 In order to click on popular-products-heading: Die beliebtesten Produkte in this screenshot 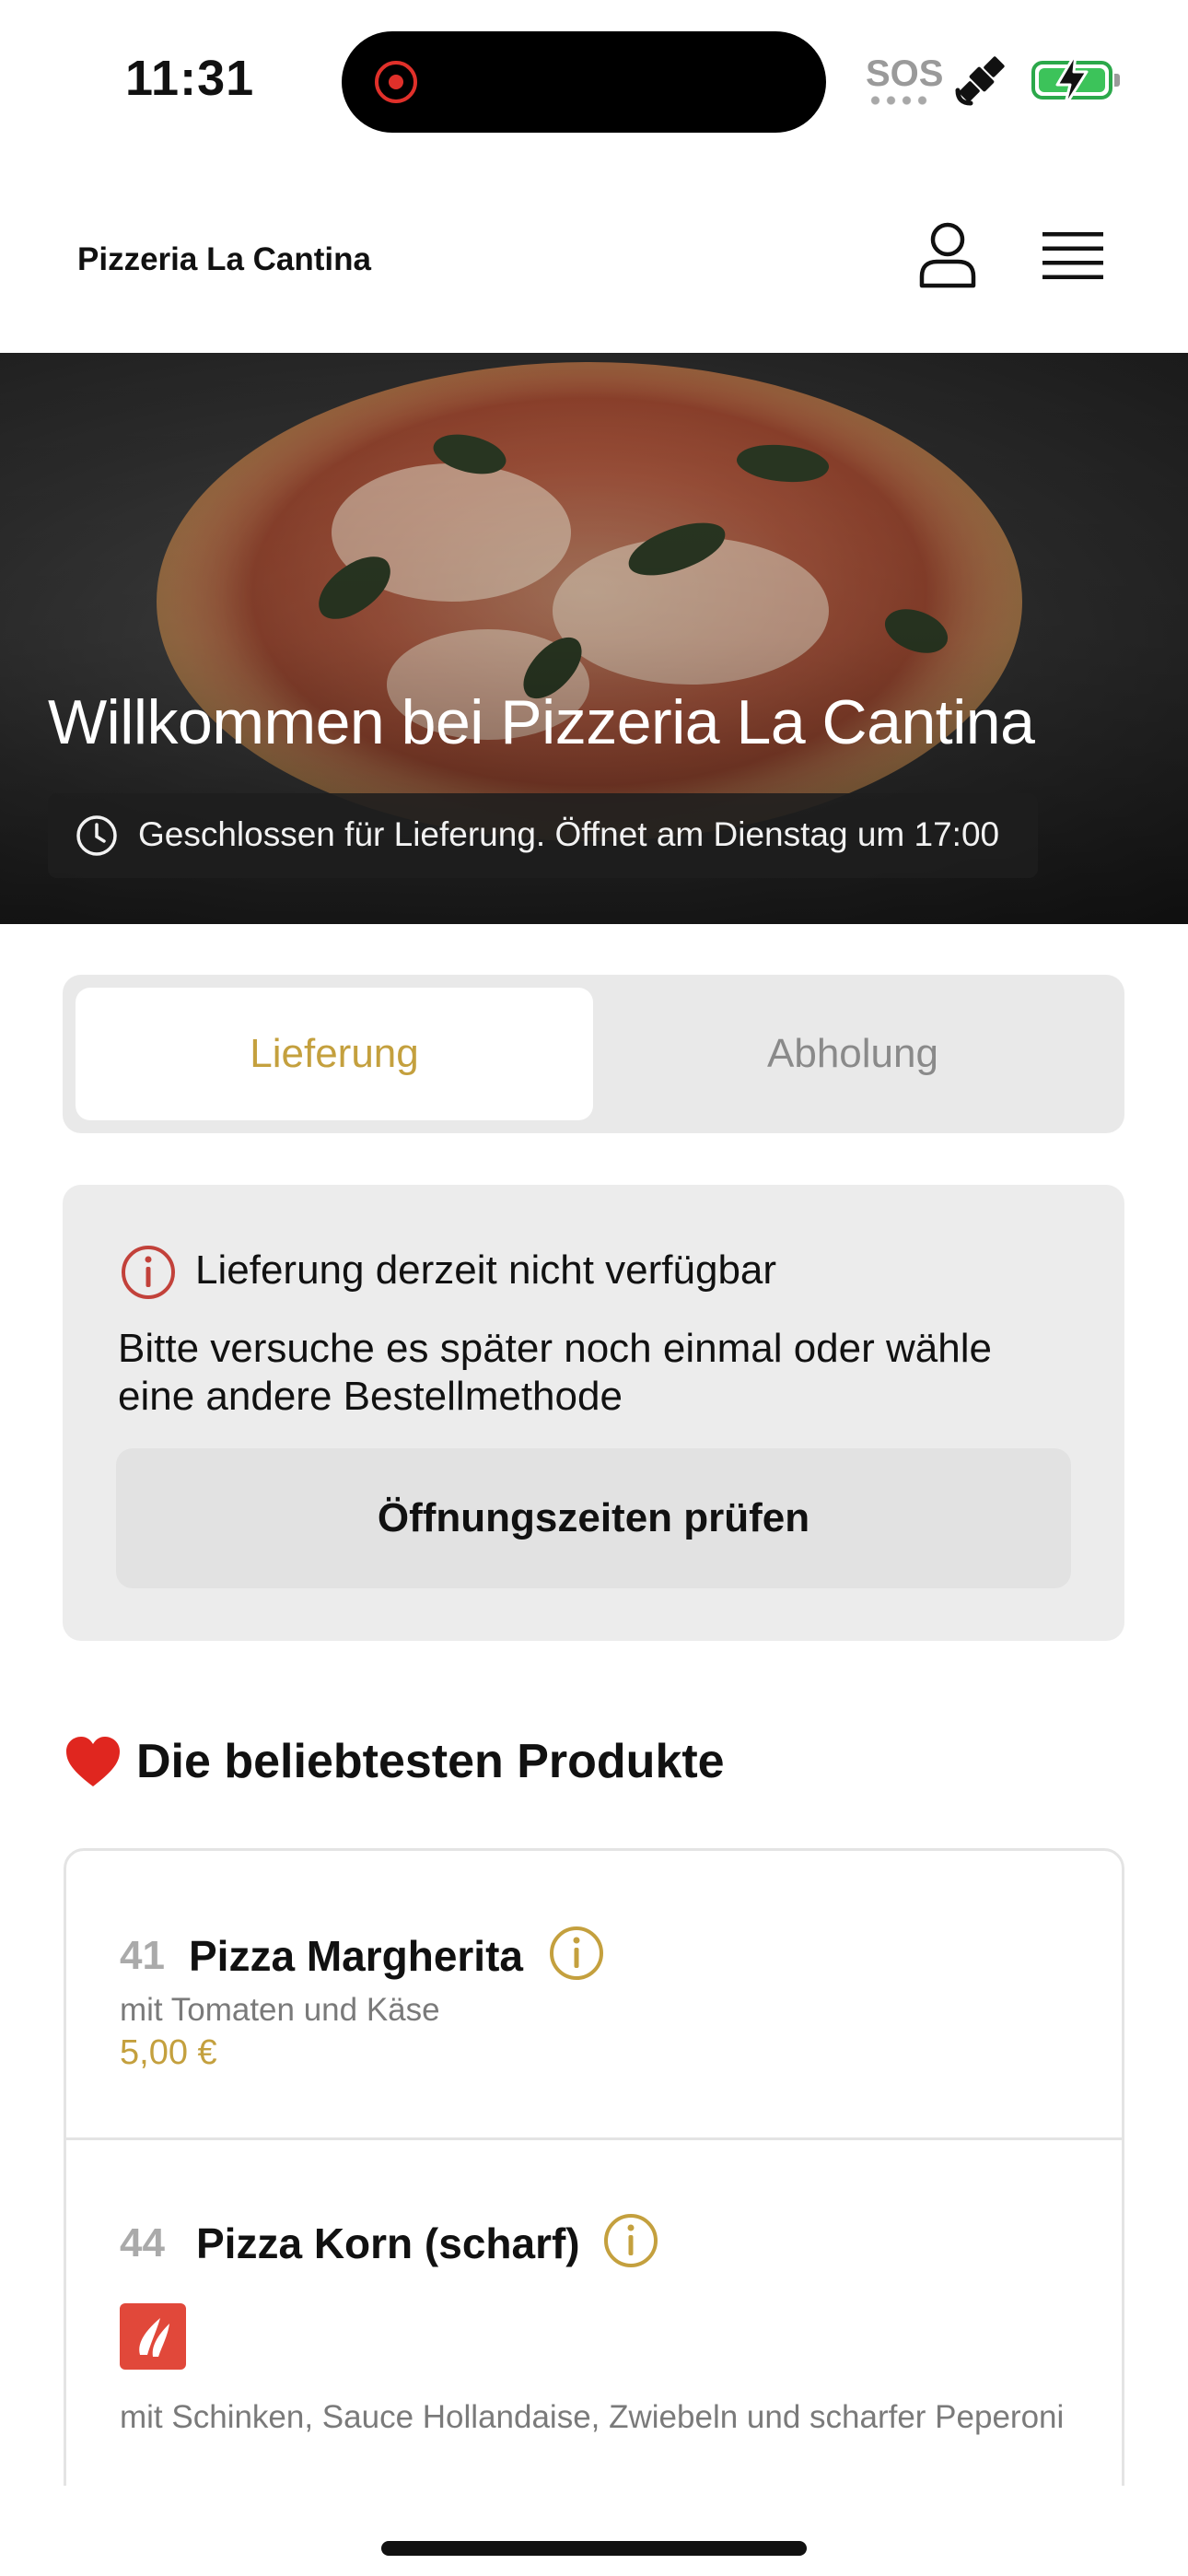, I will do `click(394, 1761)`.